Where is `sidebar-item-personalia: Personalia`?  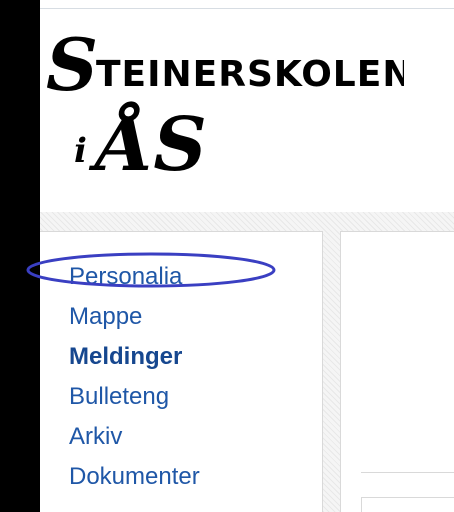 sidebar-item-personalia: Personalia is located at coordinates (134, 277).